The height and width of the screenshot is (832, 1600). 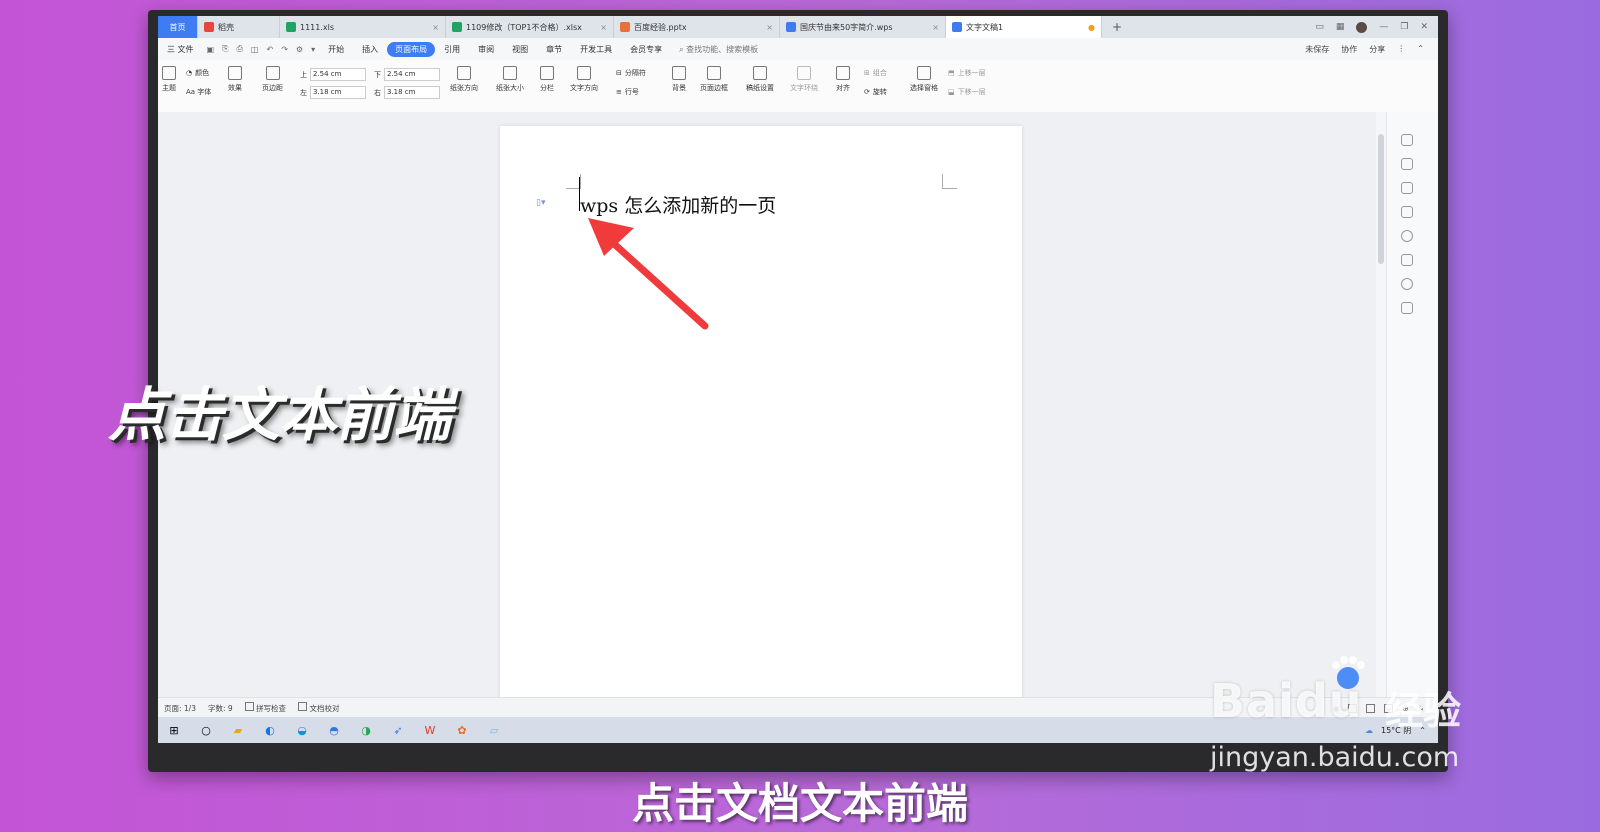 What do you see at coordinates (494, 730) in the screenshot?
I see `notes-icon: ▱` at bounding box center [494, 730].